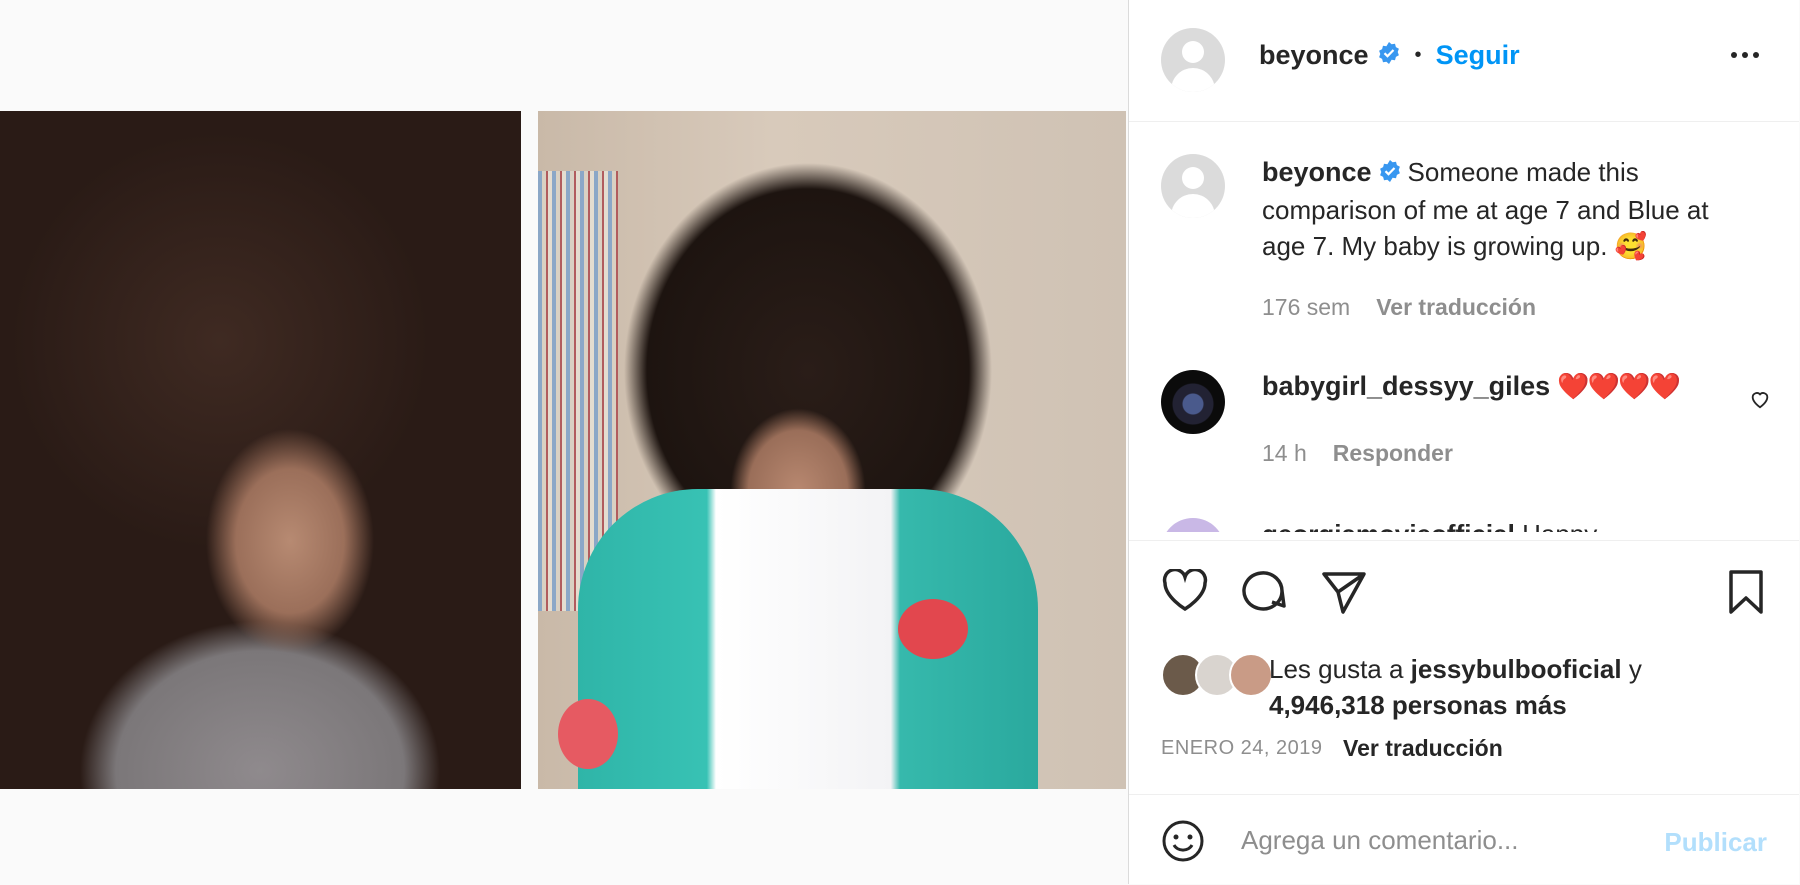 This screenshot has width=1800, height=885. Describe the element at coordinates (1746, 594) in the screenshot. I see `bookmark-icon` at that location.